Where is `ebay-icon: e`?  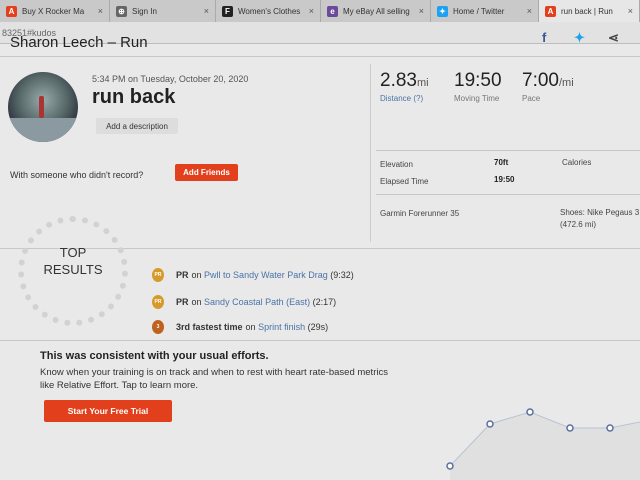 ebay-icon: e is located at coordinates (332, 11).